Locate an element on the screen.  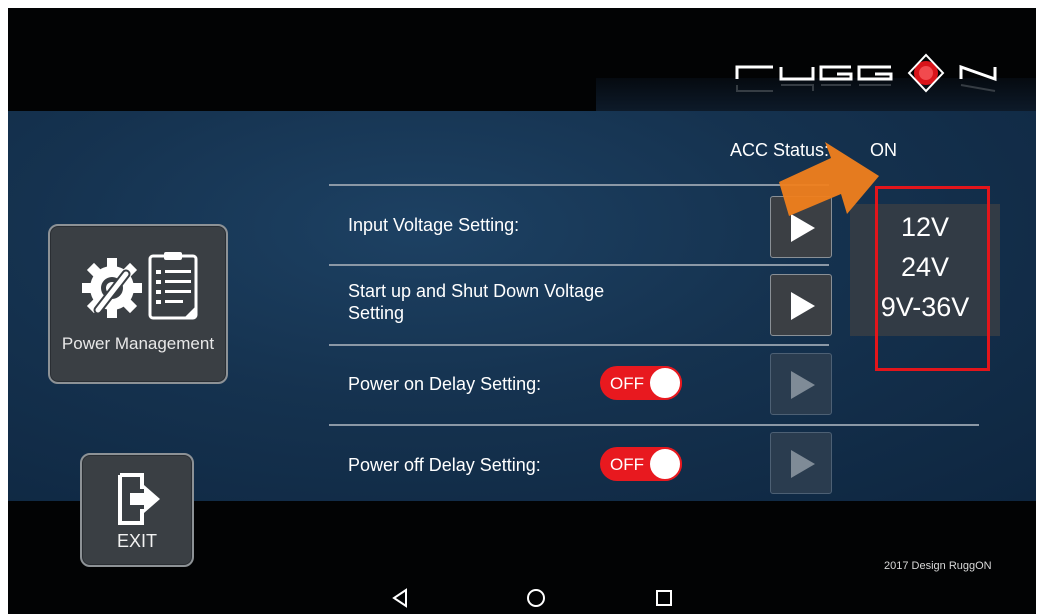
power-on-delay-label: Power on Delay Setting: is located at coordinates (445, 384).